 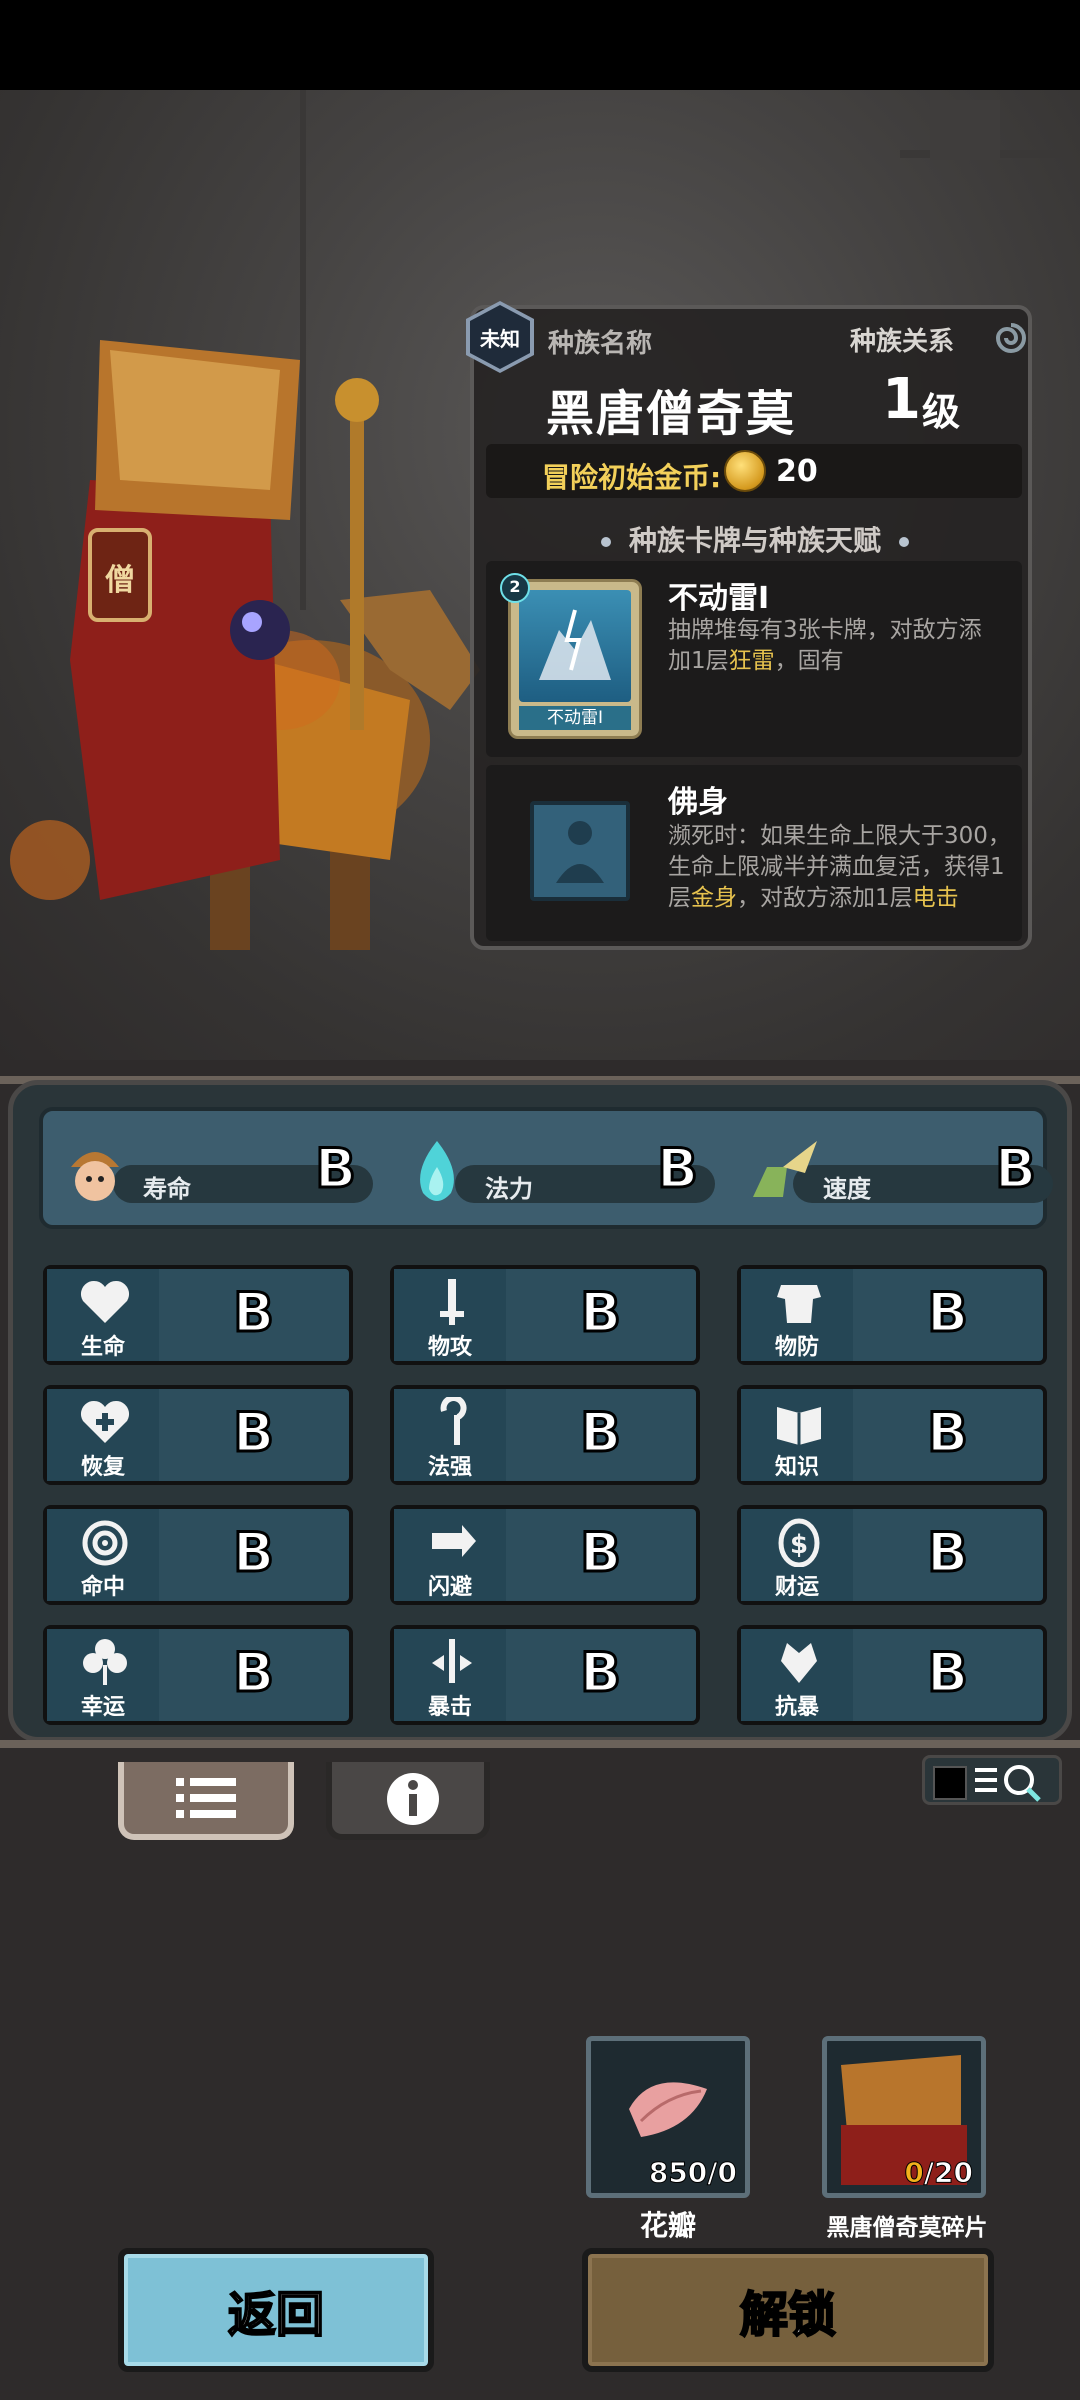 I want to click on clover-icon, so click(x=105, y=1662).